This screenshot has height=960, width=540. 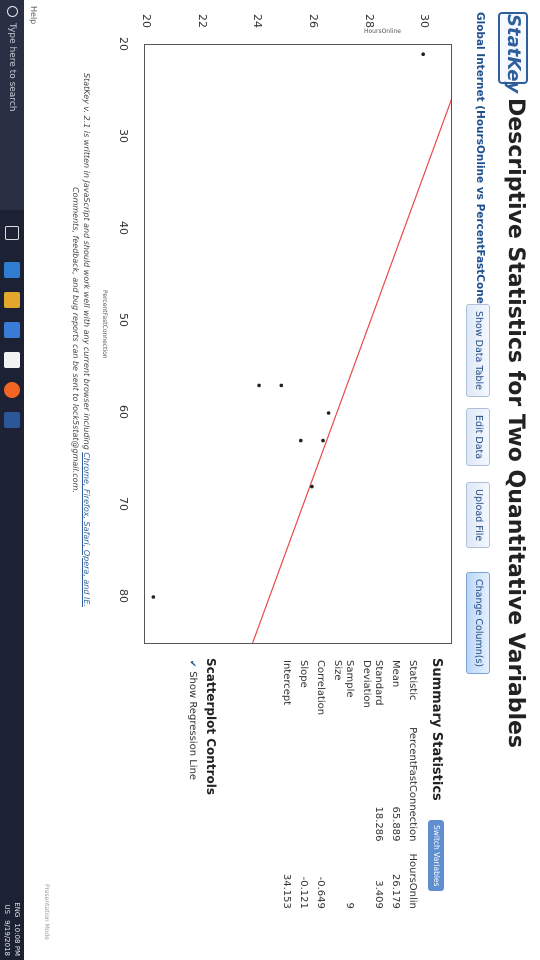 What do you see at coordinates (412, 881) in the screenshot?
I see `column-header: HoursOnlin` at bounding box center [412, 881].